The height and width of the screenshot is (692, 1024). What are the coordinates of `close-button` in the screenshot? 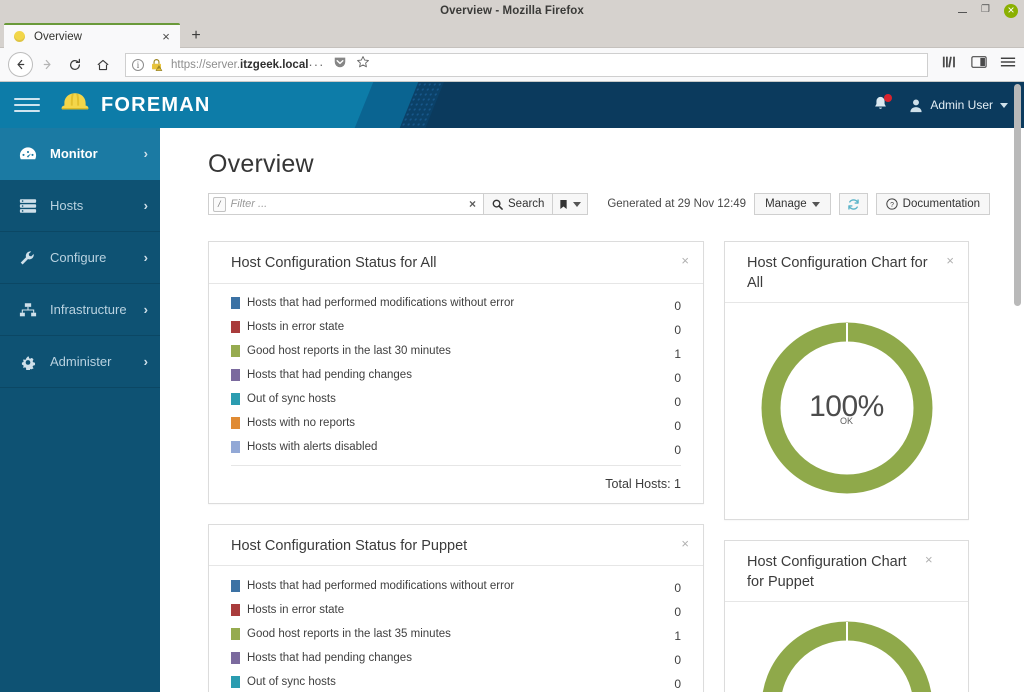 It's located at (1011, 10).